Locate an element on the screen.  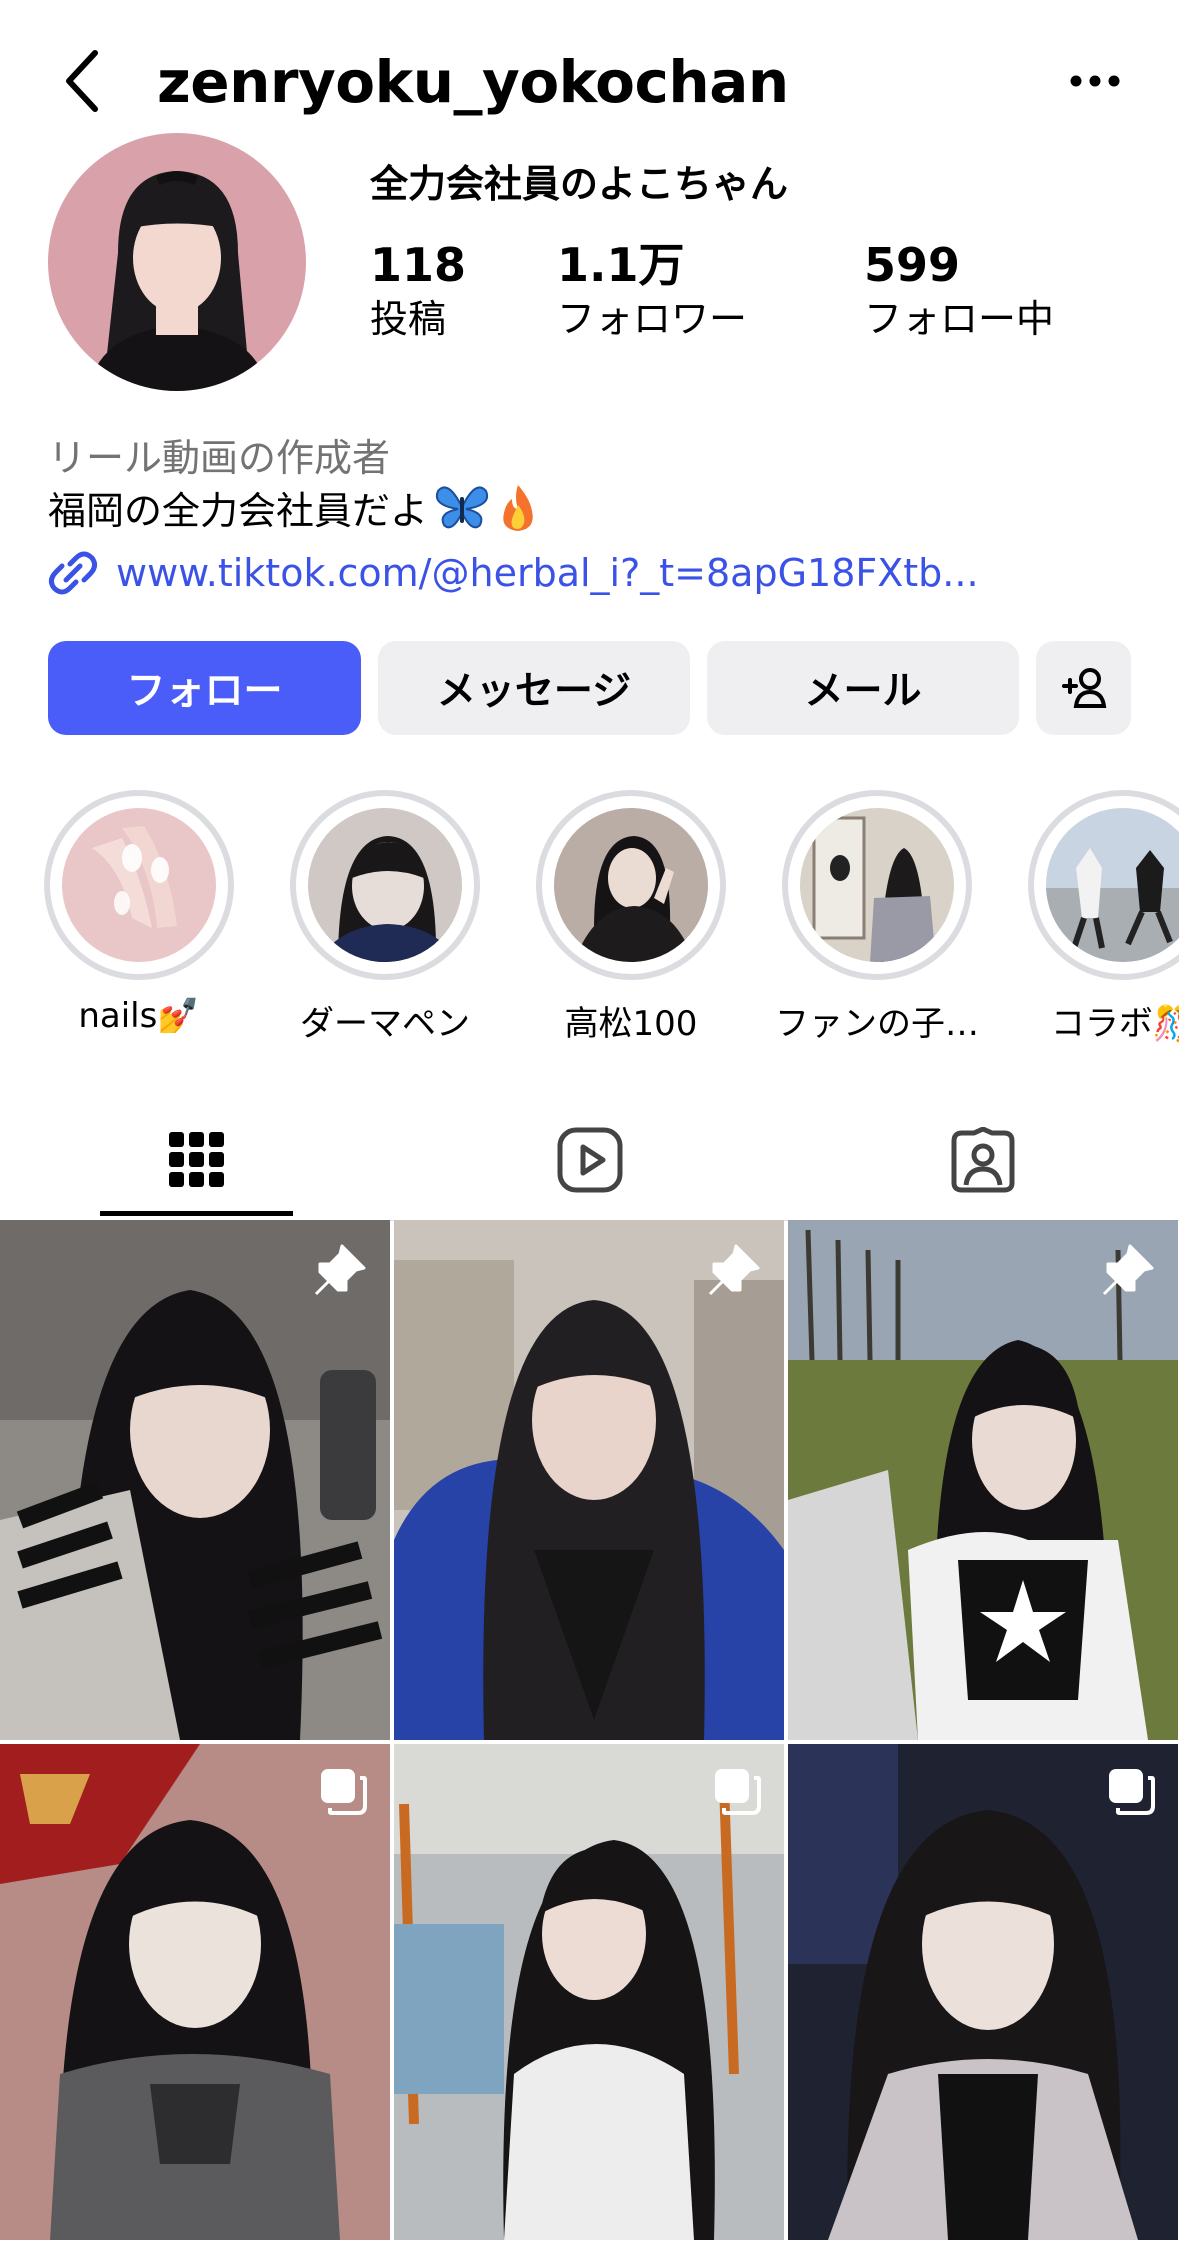
followers-count: 1.1万 is located at coordinates (621, 265).